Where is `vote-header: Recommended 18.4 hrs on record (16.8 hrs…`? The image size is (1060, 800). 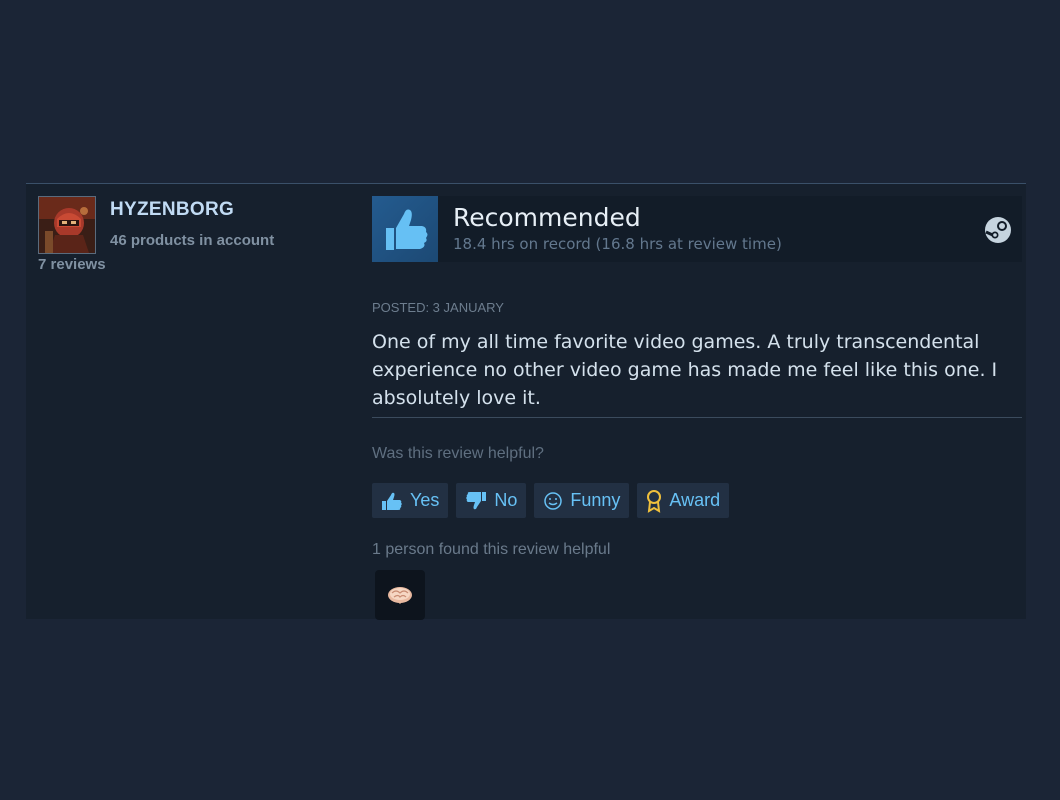 vote-header: Recommended 18.4 hrs on record (16.8 hrs… is located at coordinates (697, 229).